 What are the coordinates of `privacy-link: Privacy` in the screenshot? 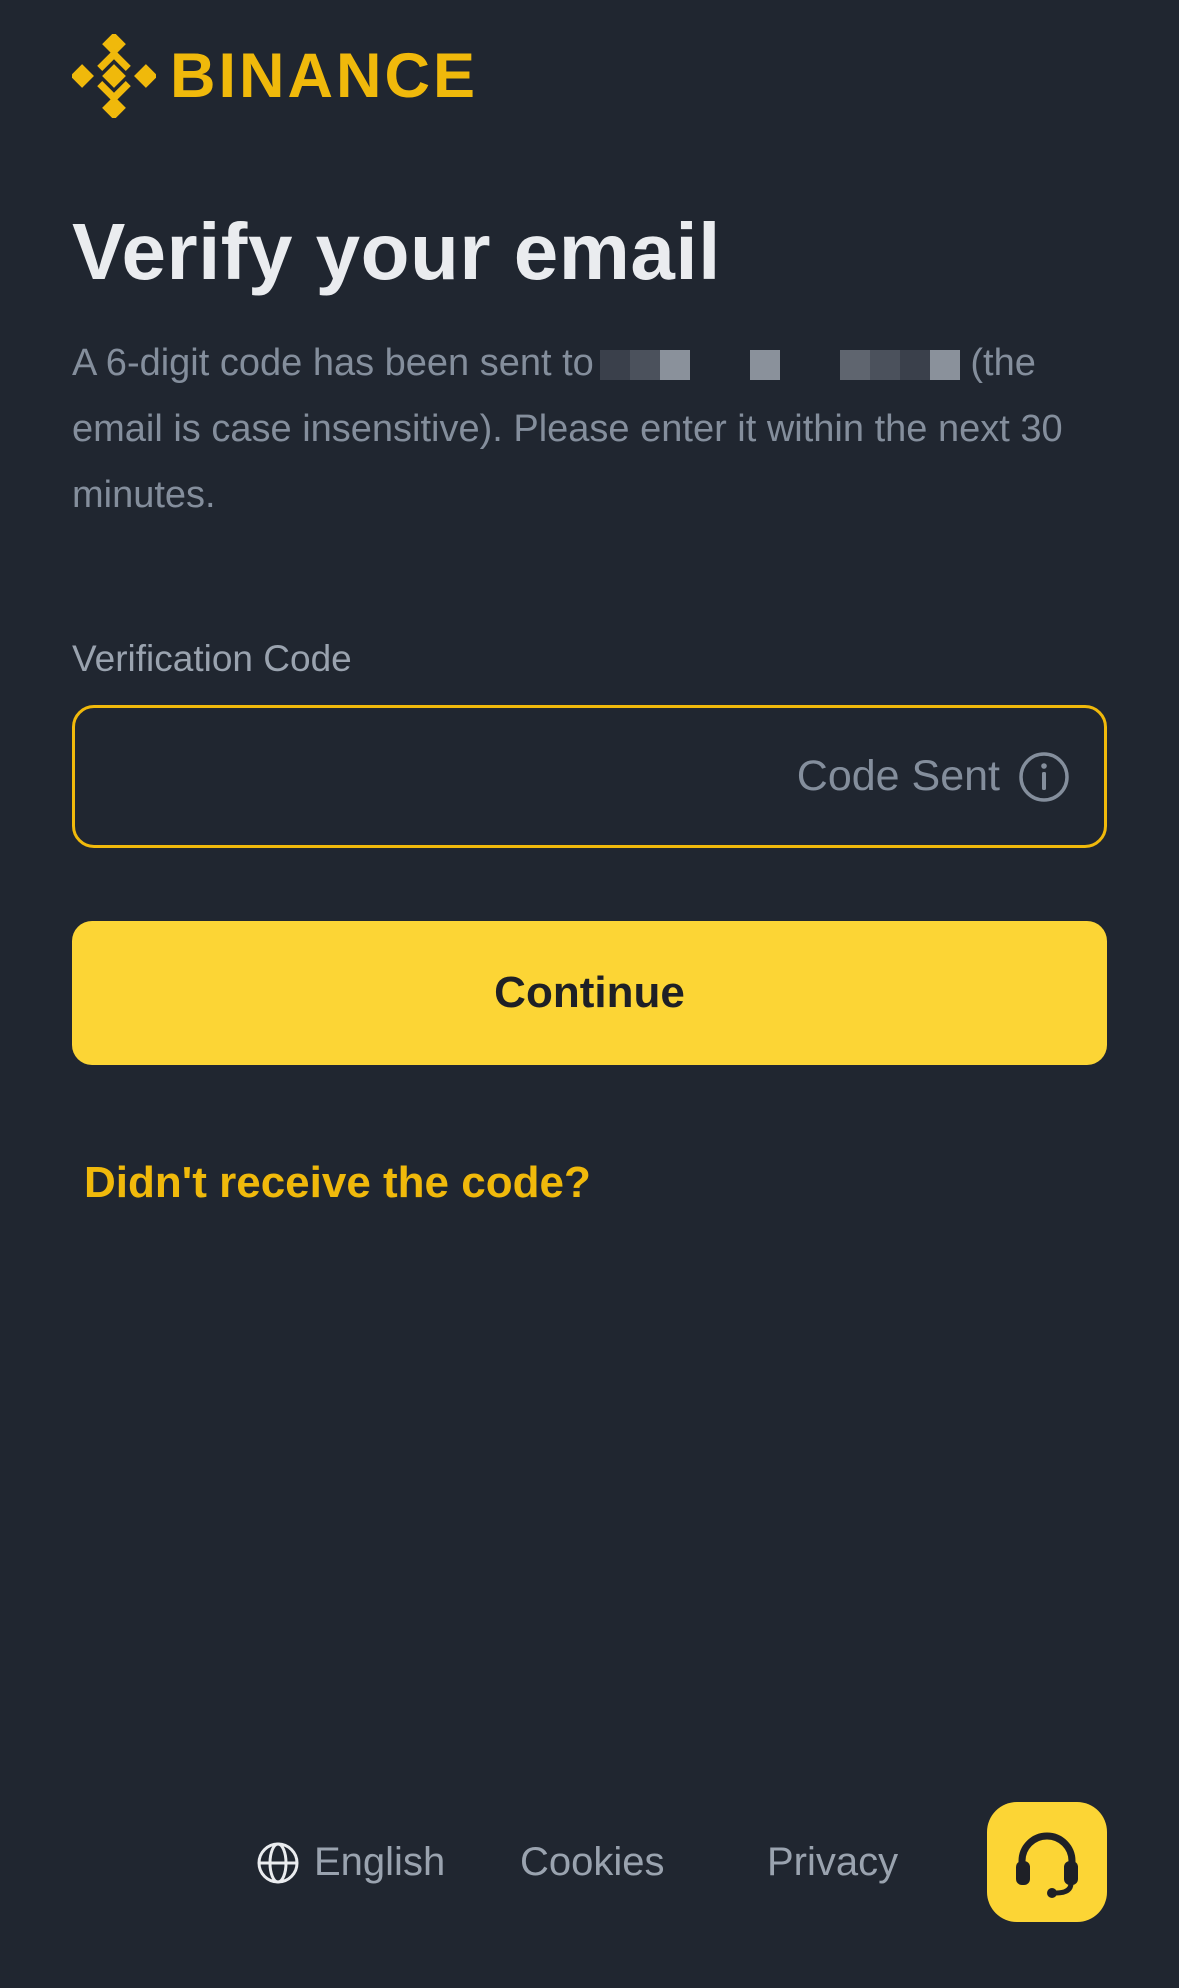 It's located at (832, 1862).